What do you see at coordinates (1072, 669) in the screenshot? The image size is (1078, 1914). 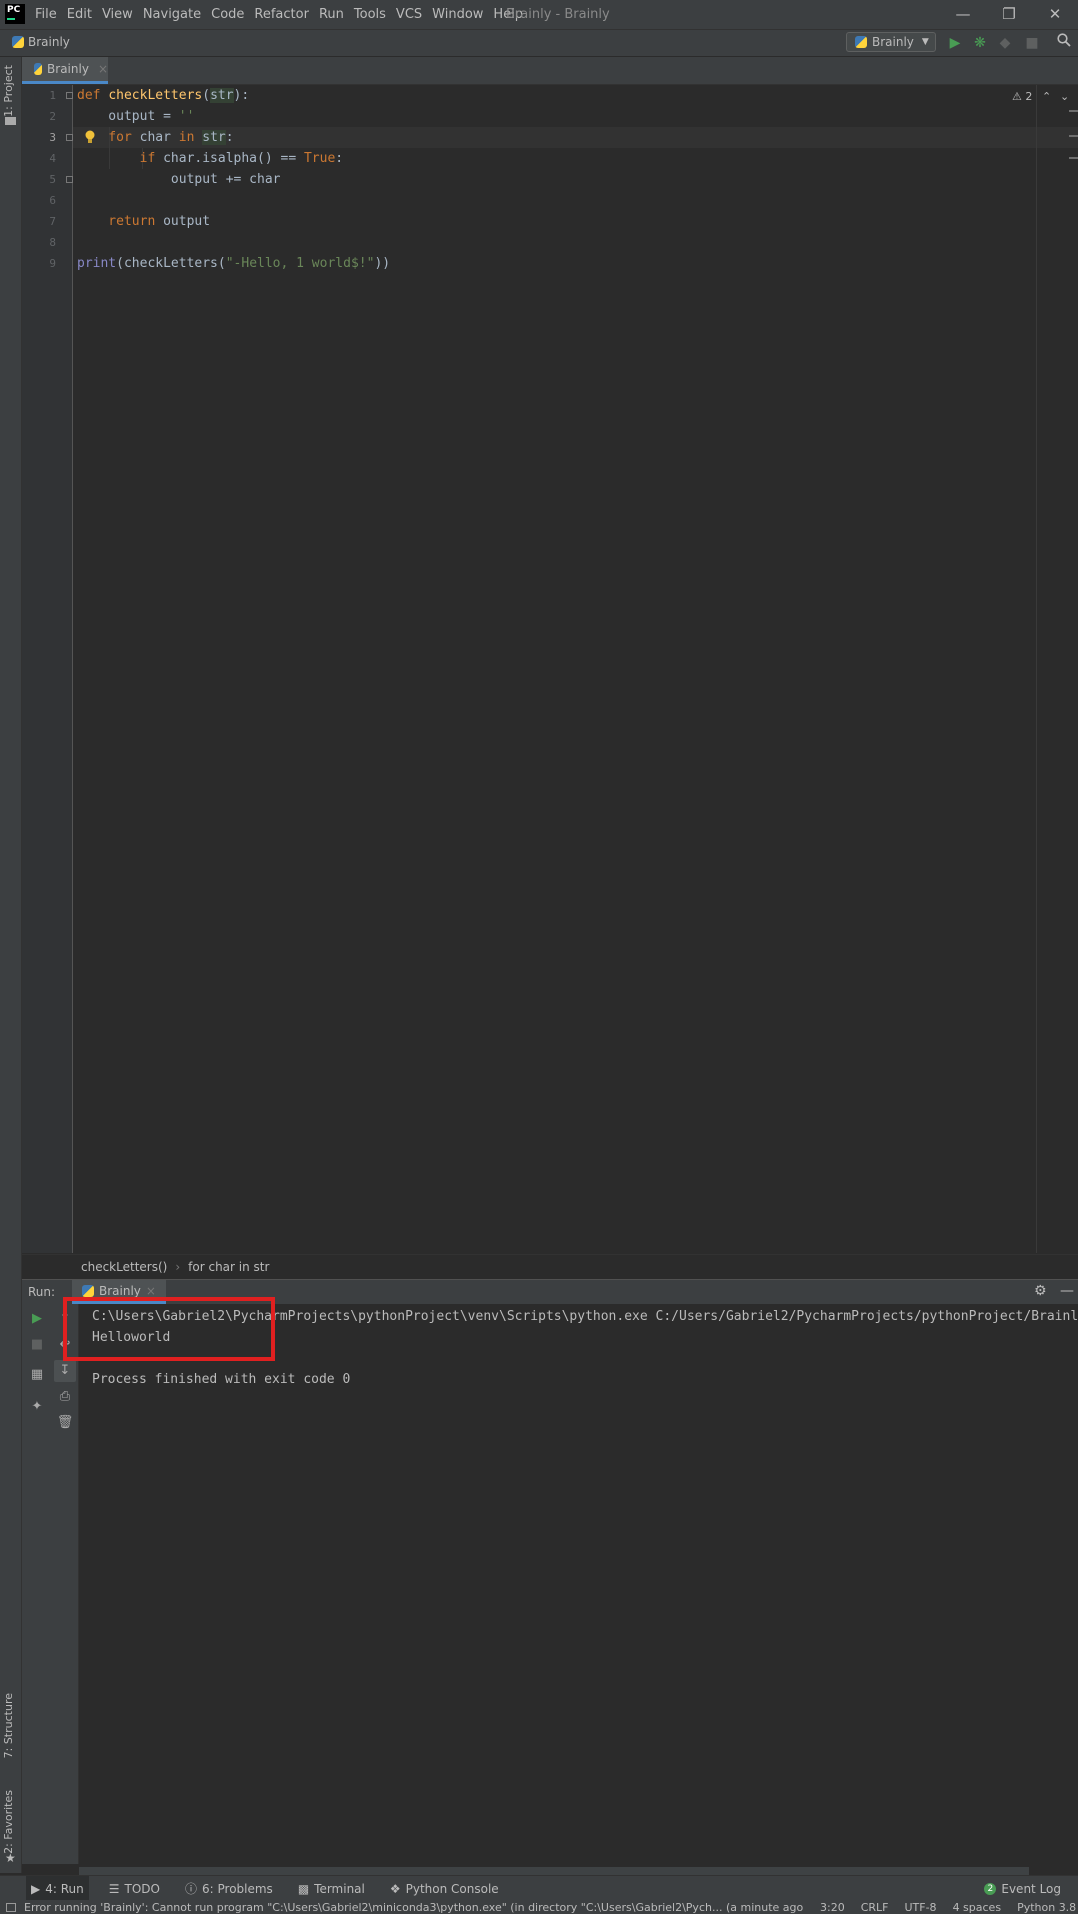 I see `editor-scrollbar` at bounding box center [1072, 669].